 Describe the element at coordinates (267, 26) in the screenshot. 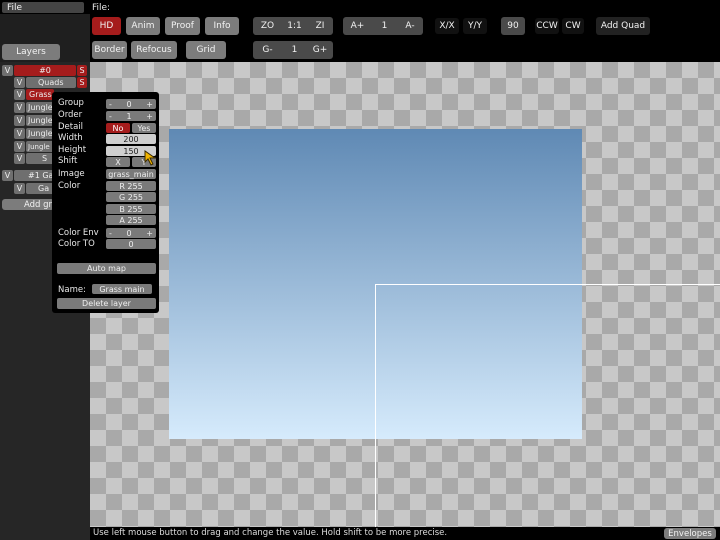

I see `zoom-out-button: ZO` at that location.